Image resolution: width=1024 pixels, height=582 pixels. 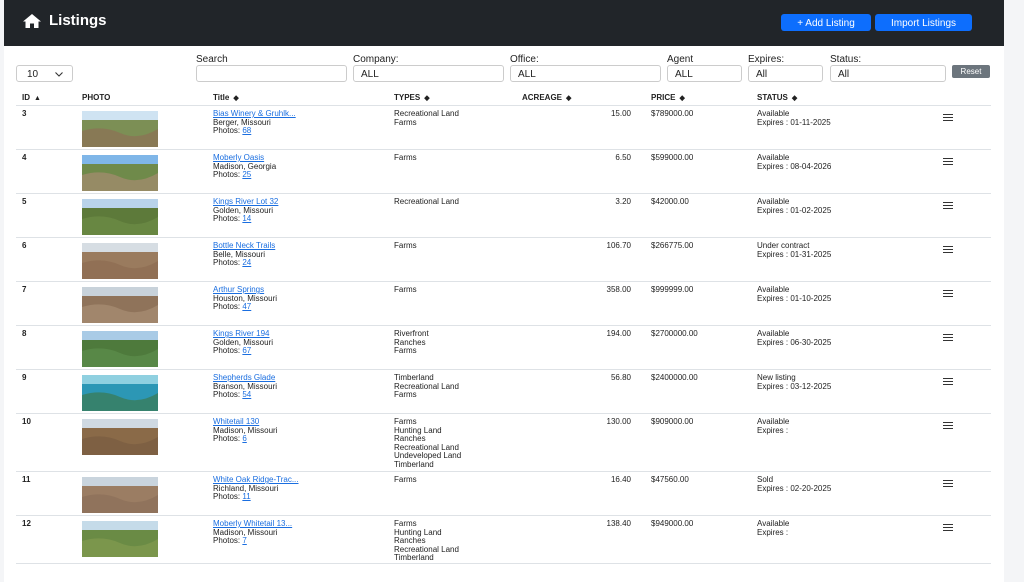 I want to click on office-select: ALL, so click(x=585, y=73).